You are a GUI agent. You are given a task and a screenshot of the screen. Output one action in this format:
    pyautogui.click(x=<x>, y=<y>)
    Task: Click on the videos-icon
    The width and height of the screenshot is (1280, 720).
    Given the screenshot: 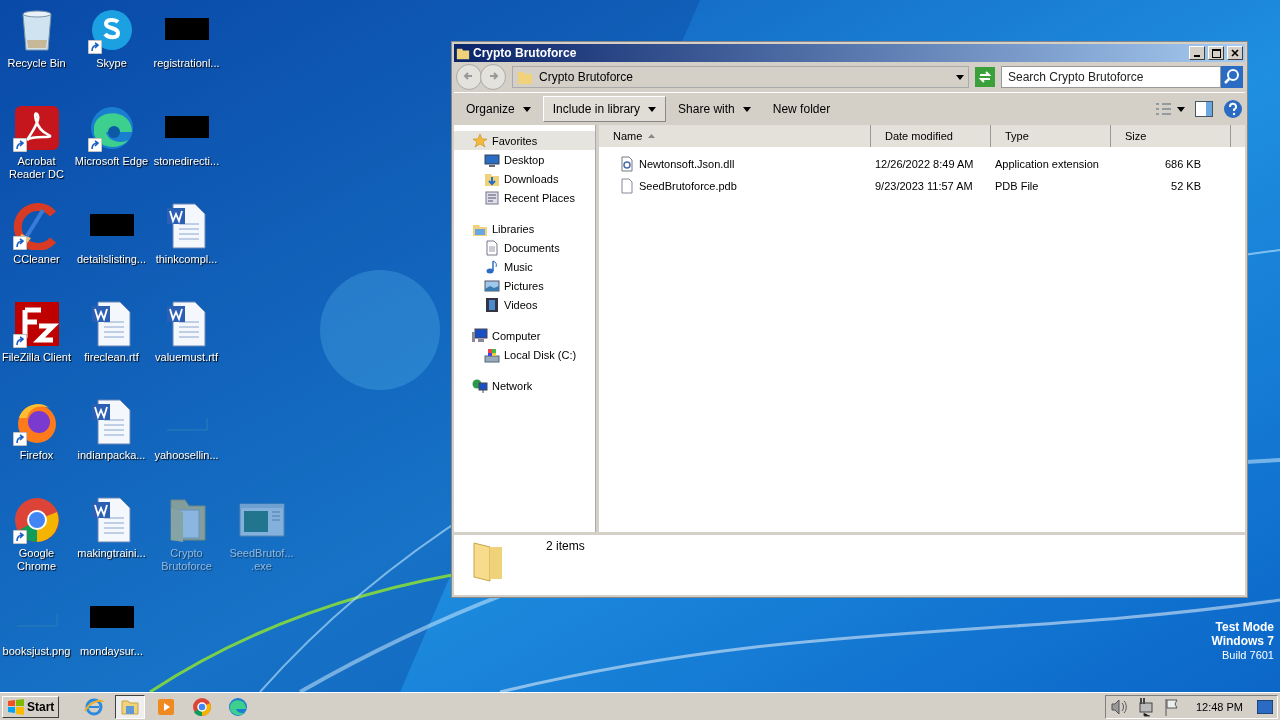 What is the action you would take?
    pyautogui.click(x=492, y=304)
    